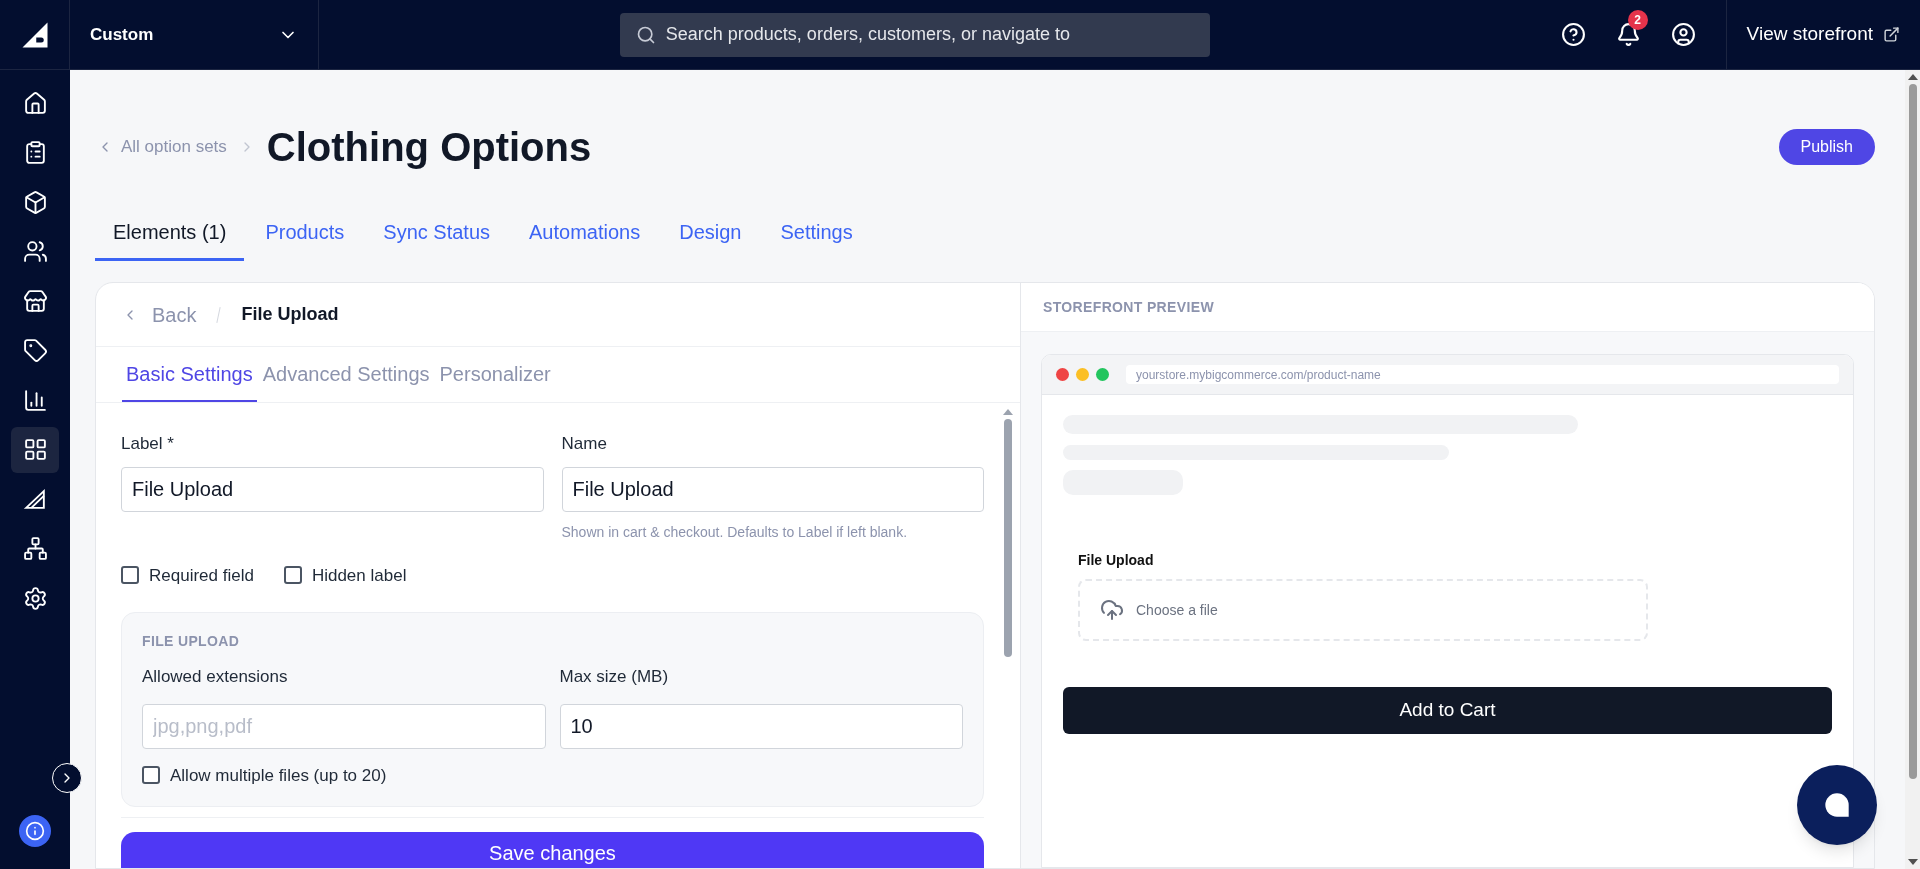 The height and width of the screenshot is (869, 1920). I want to click on field-label: Label *, so click(148, 444).